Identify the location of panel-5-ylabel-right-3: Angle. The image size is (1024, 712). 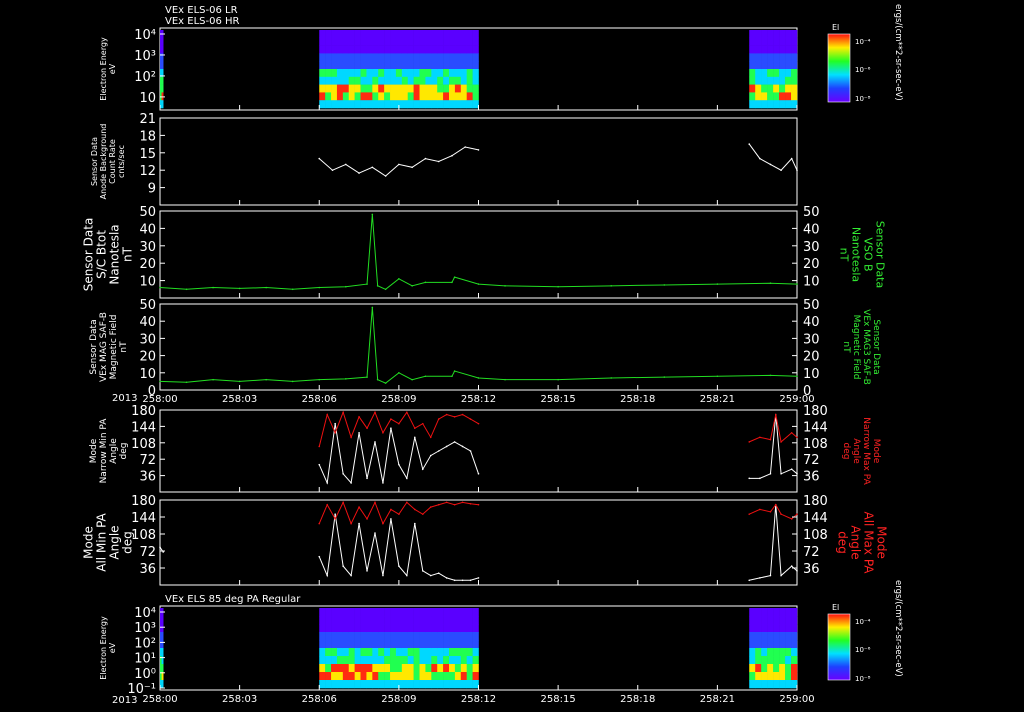
(856, 451).